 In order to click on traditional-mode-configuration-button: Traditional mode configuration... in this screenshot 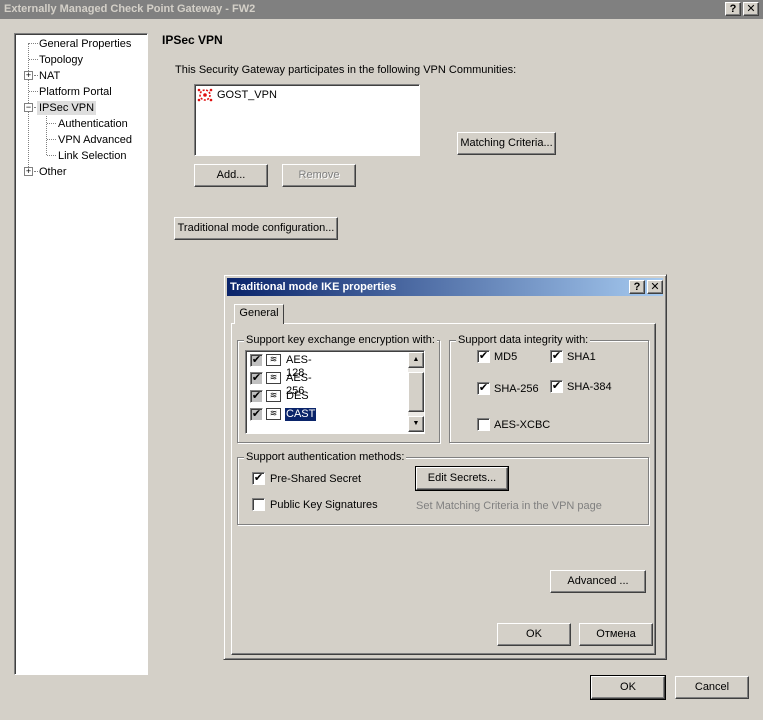, I will do `click(256, 228)`.